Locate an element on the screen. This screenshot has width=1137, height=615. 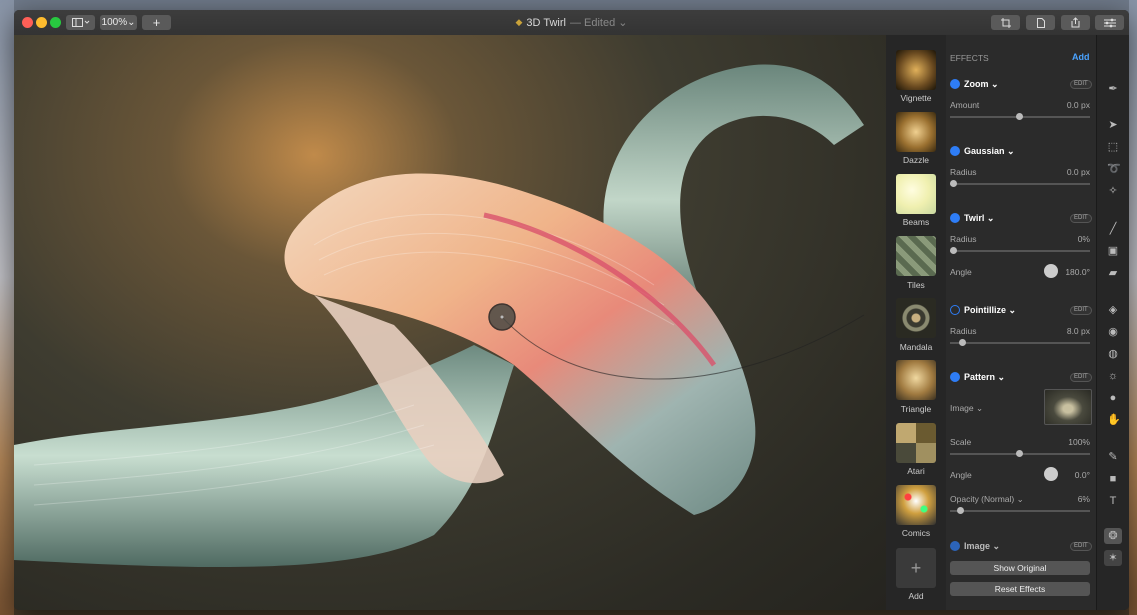
preset-label: Triangle is located at coordinates (916, 409).